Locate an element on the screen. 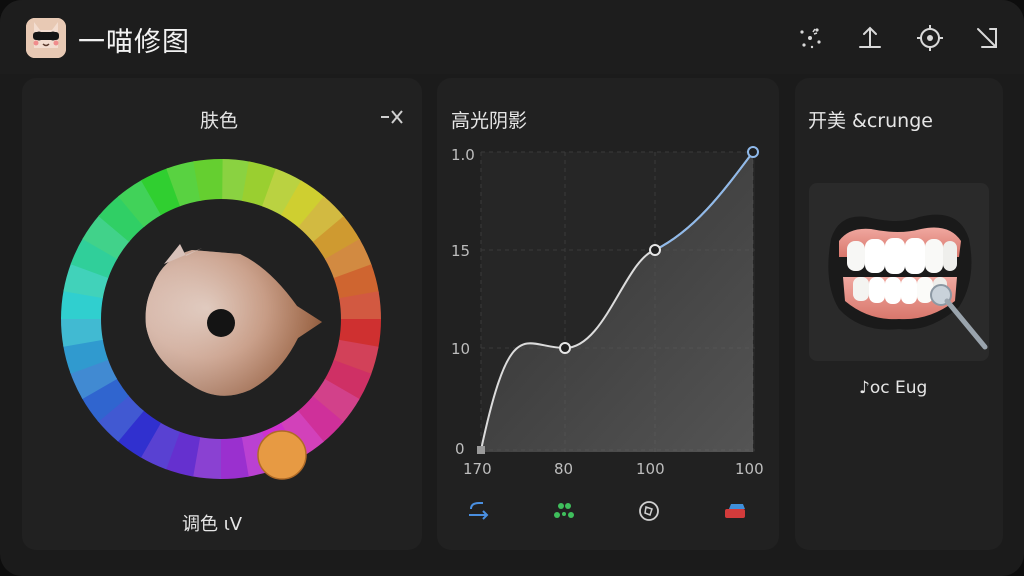 This screenshot has height=576, width=1024. redo-arrow-icon is located at coordinates (479, 511).